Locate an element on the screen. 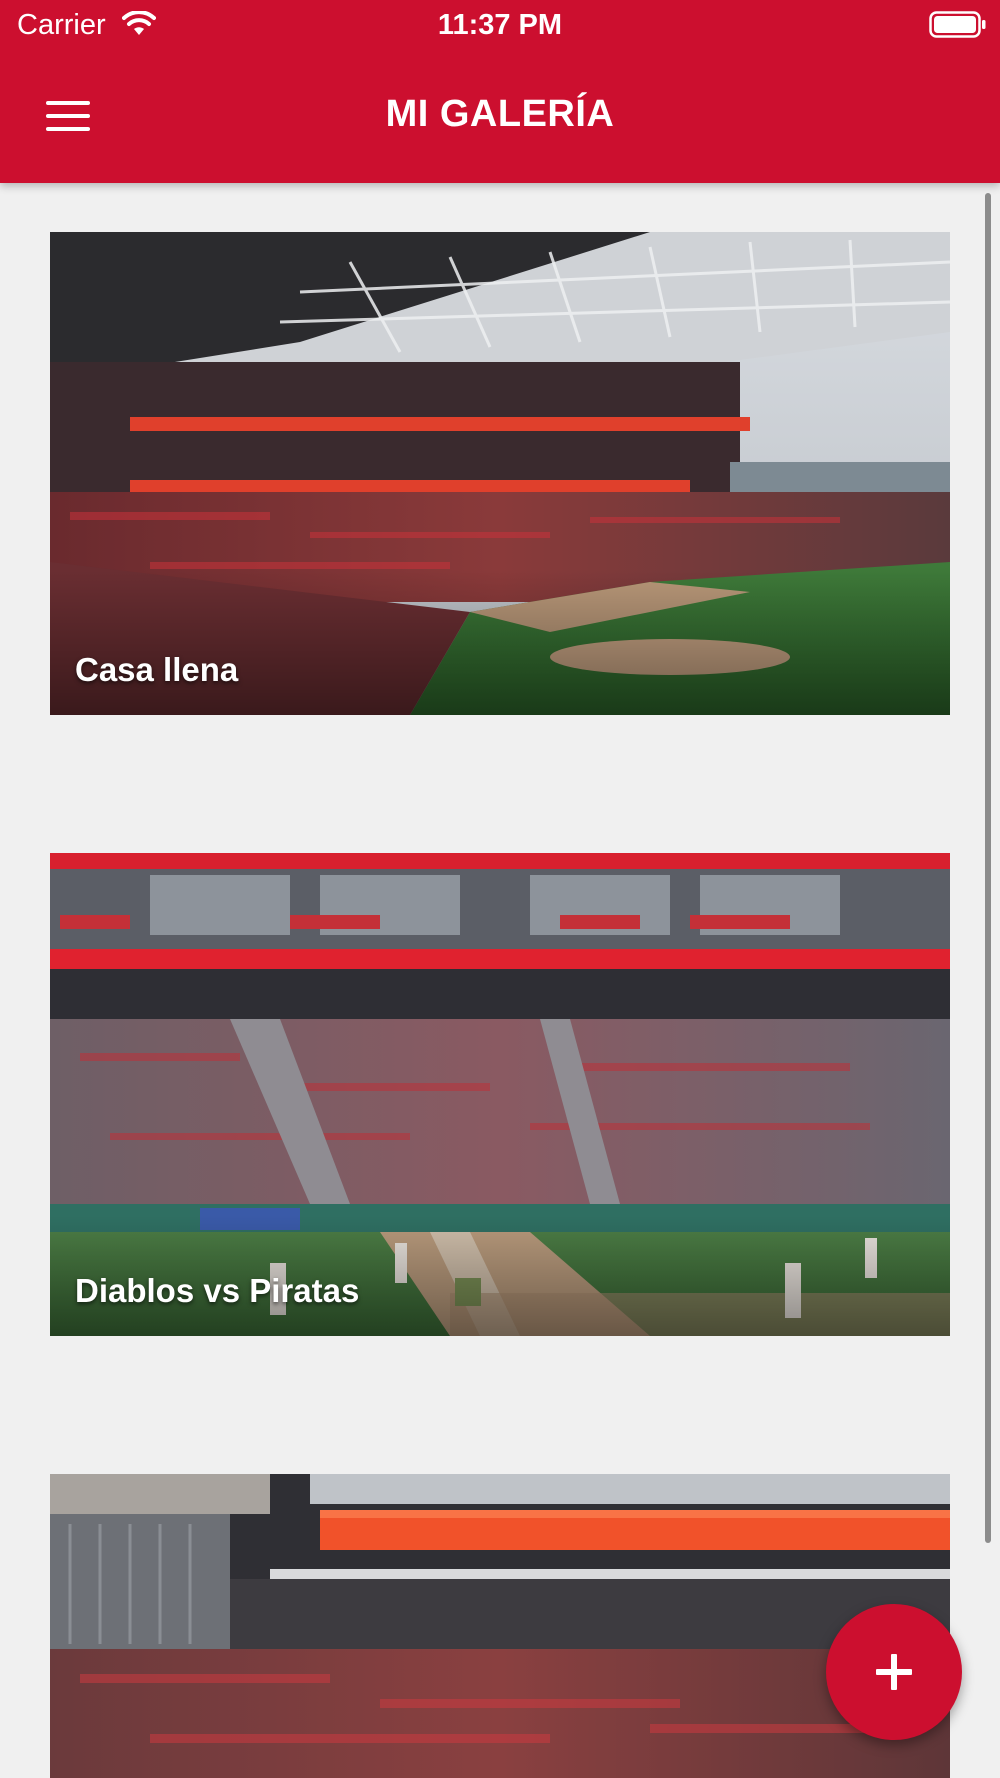 The width and height of the screenshot is (1000, 1778). add-button is located at coordinates (894, 1672).